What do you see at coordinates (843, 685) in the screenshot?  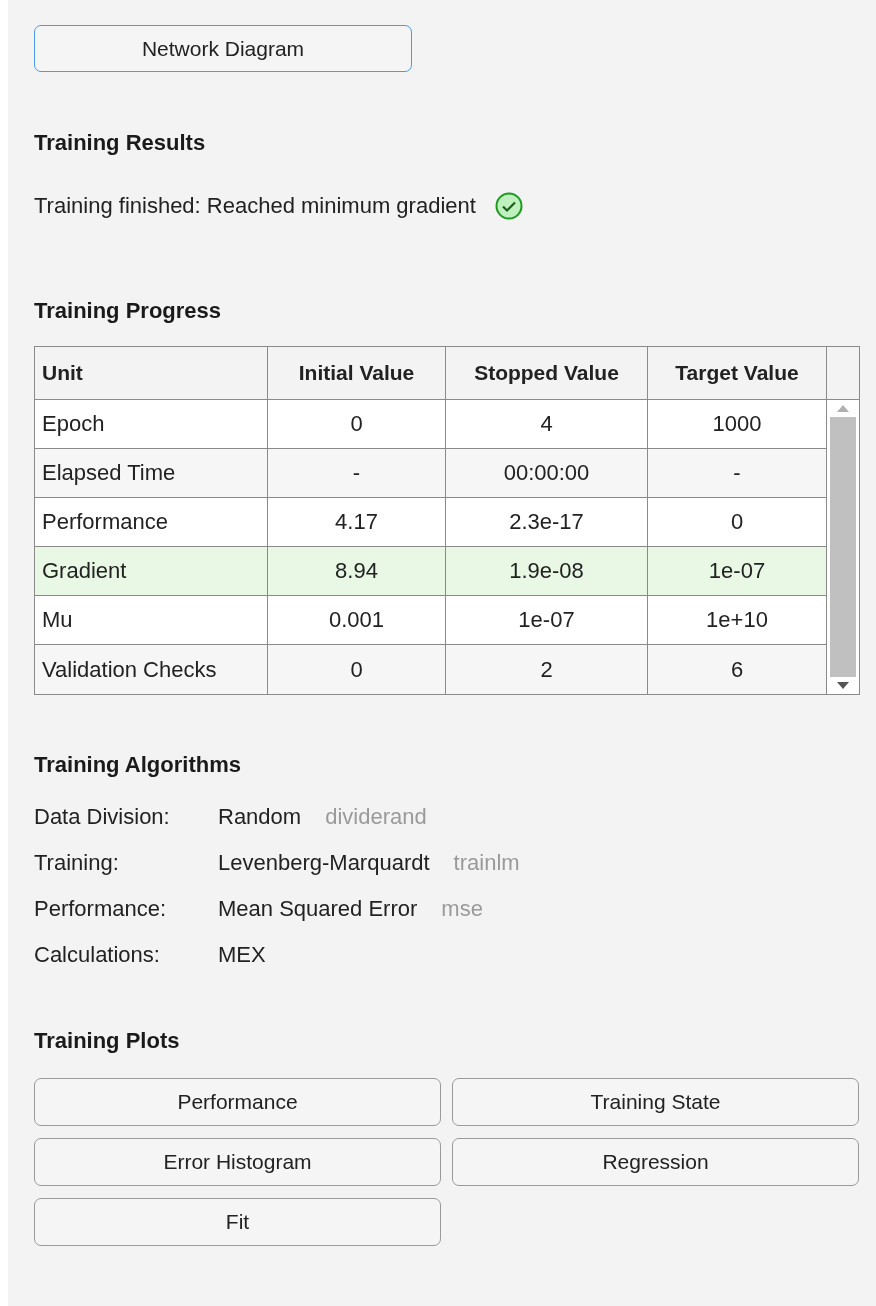 I see `scroll-down-icon` at bounding box center [843, 685].